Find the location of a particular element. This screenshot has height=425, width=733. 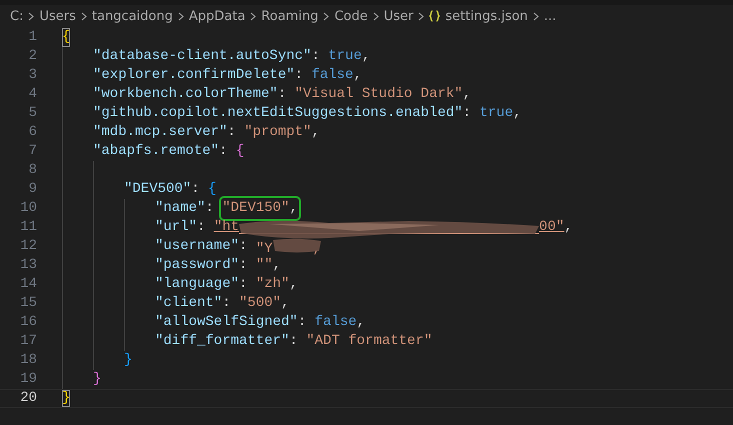

line-number: 10 is located at coordinates (28, 208).